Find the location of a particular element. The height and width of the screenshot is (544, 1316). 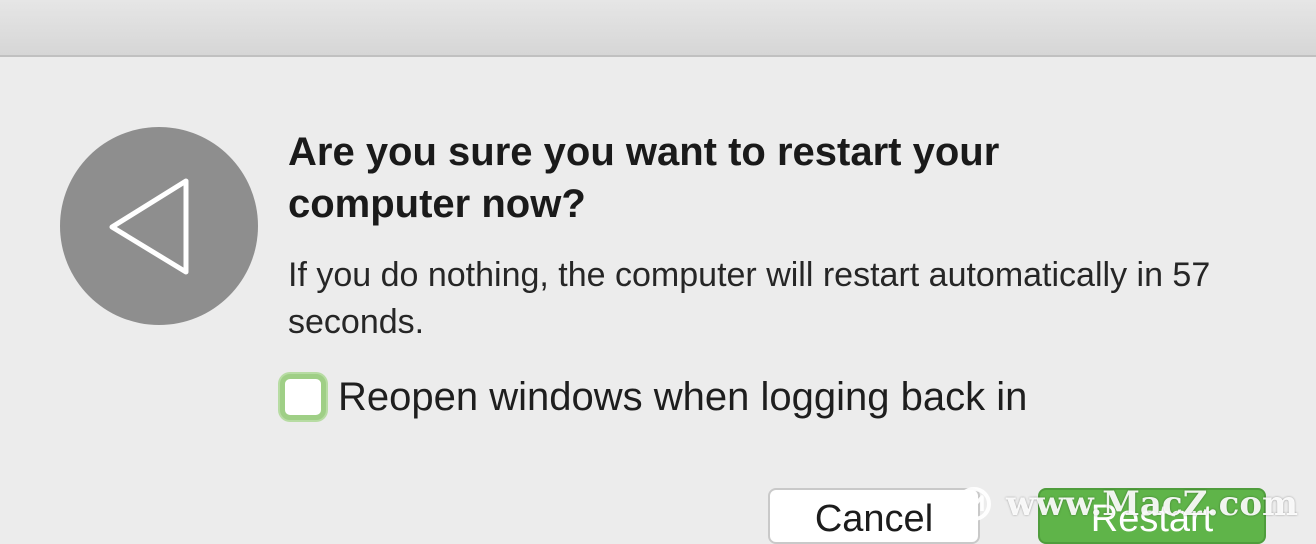

reopen-windows-option: Reopen windows when logging back in is located at coordinates (653, 397).